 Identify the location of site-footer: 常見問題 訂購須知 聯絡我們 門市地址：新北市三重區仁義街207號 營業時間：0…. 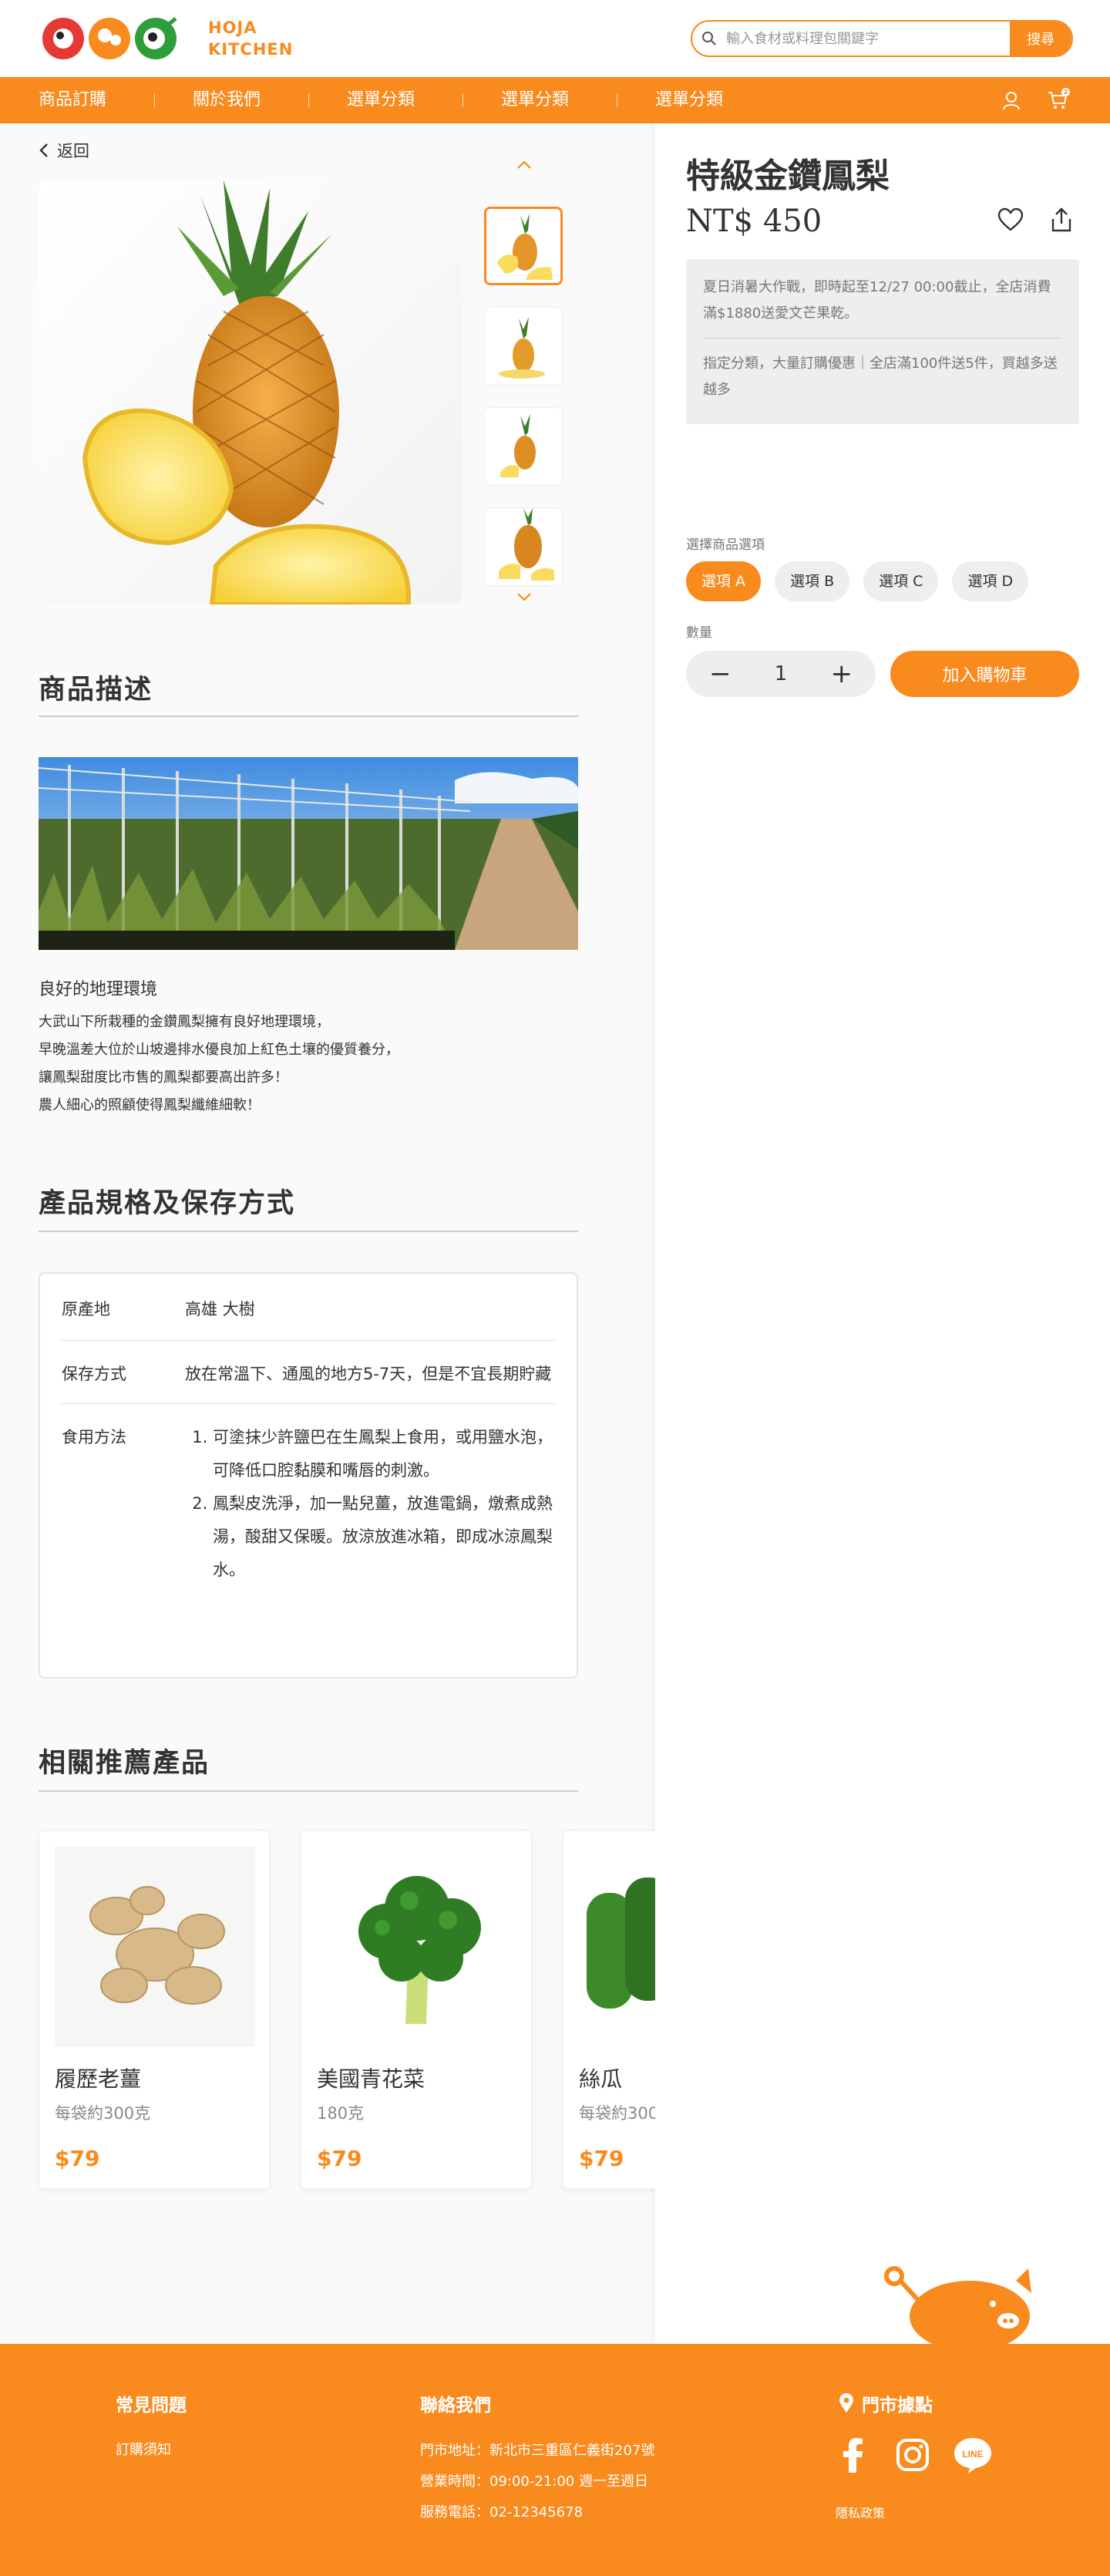
(555, 2460).